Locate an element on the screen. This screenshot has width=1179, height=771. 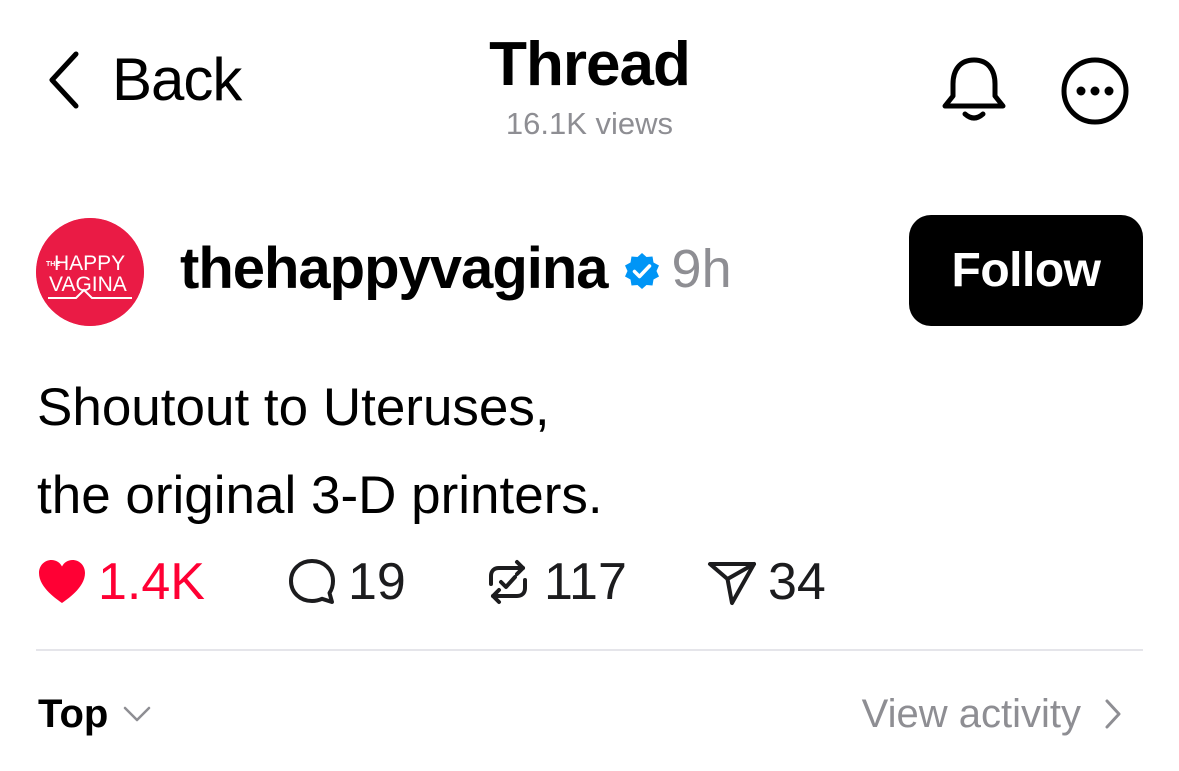
like-button: 1.4K is located at coordinates (120, 582).